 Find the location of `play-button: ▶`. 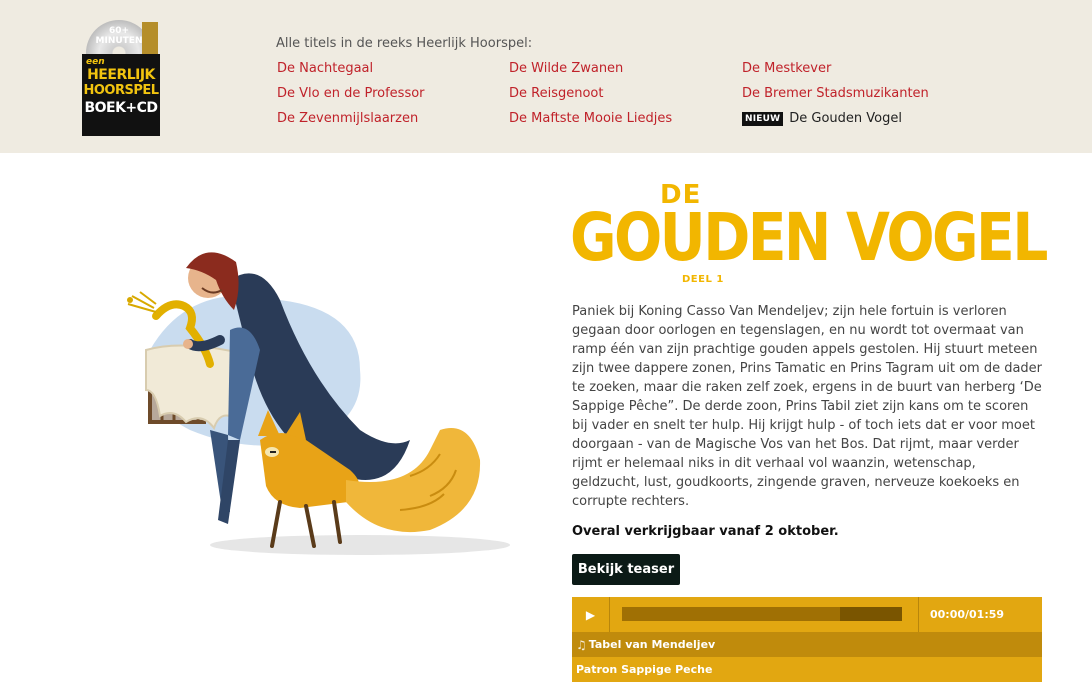

play-button: ▶ is located at coordinates (591, 614).